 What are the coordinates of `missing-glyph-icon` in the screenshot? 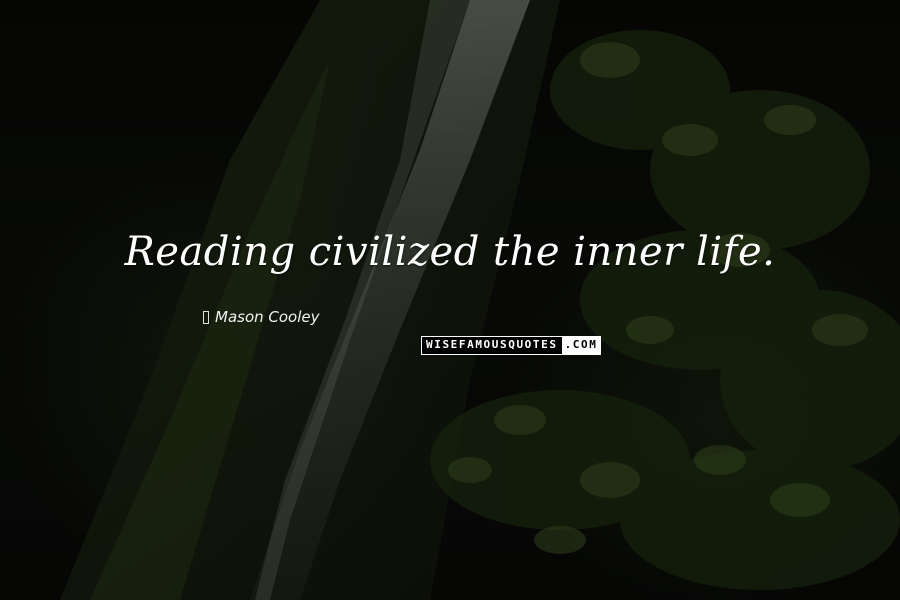 It's located at (206, 317).